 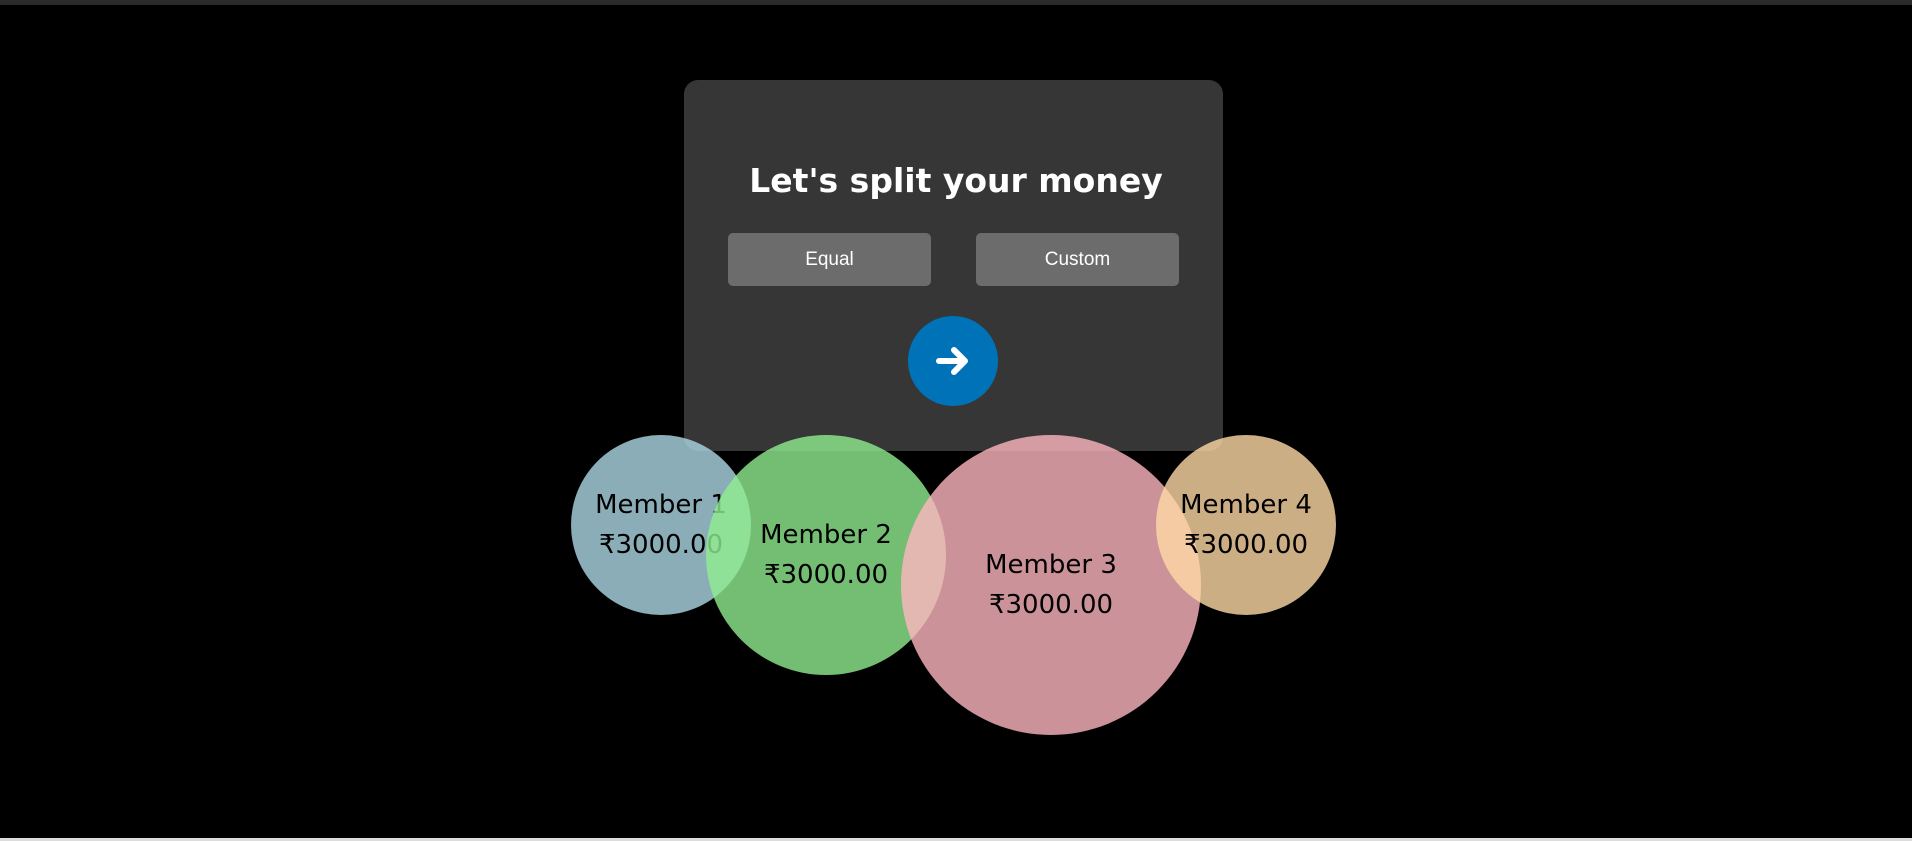 What do you see at coordinates (1246, 505) in the screenshot?
I see `member-name: Member 4` at bounding box center [1246, 505].